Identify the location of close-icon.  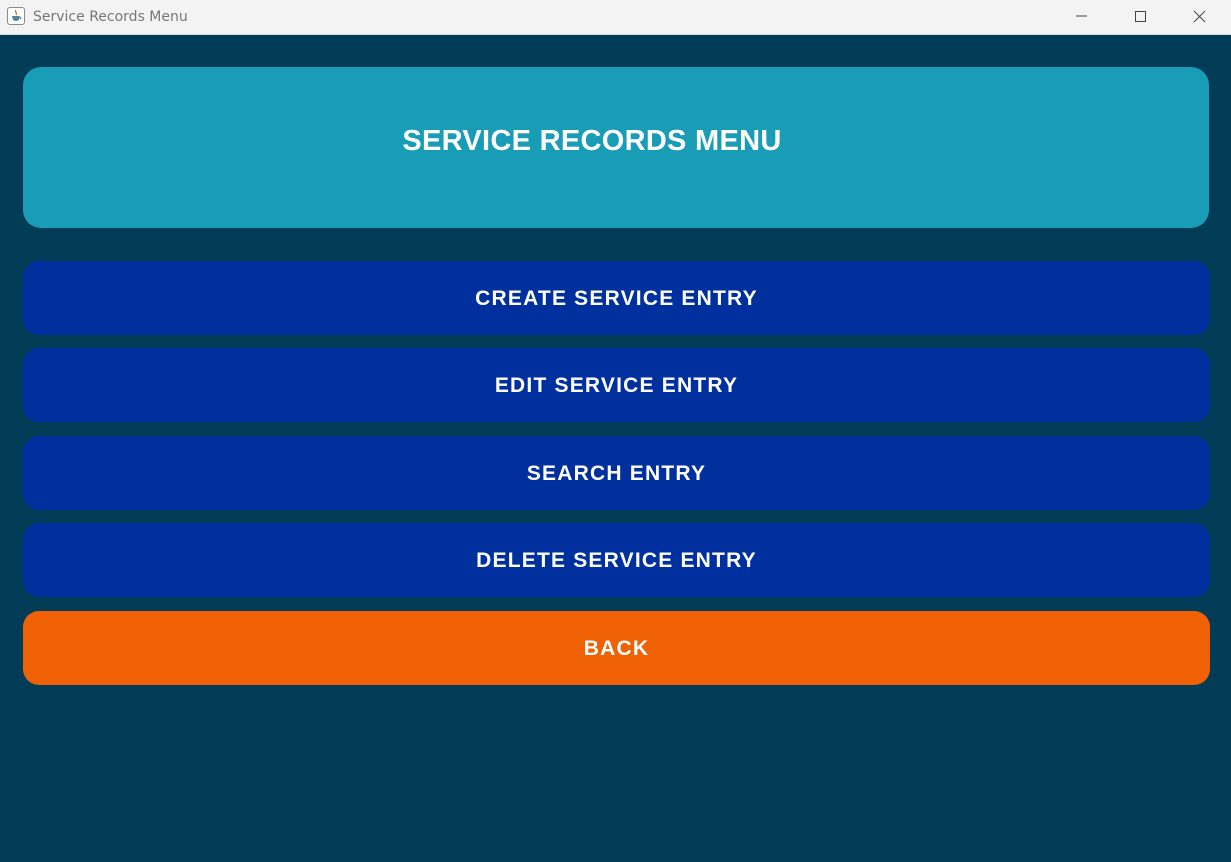
(1199, 16).